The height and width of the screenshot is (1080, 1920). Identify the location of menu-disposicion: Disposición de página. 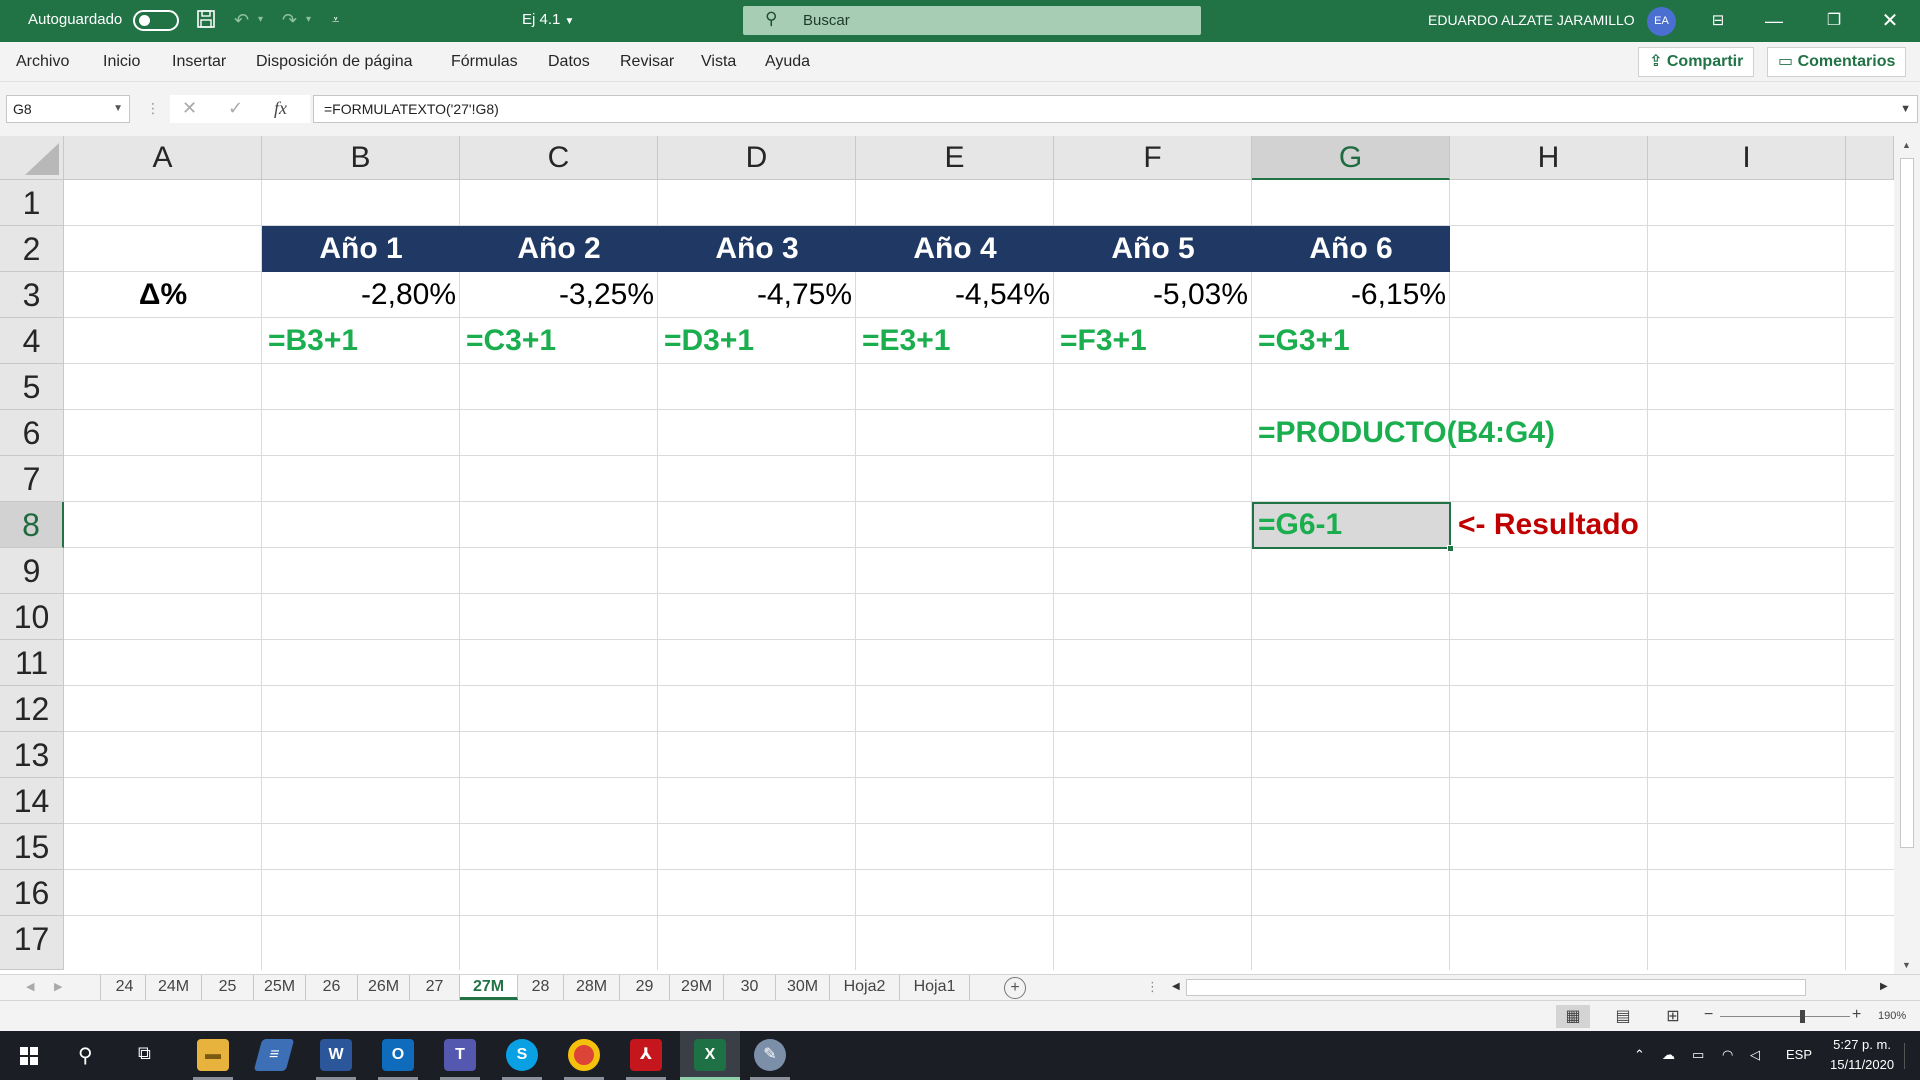
(334, 62).